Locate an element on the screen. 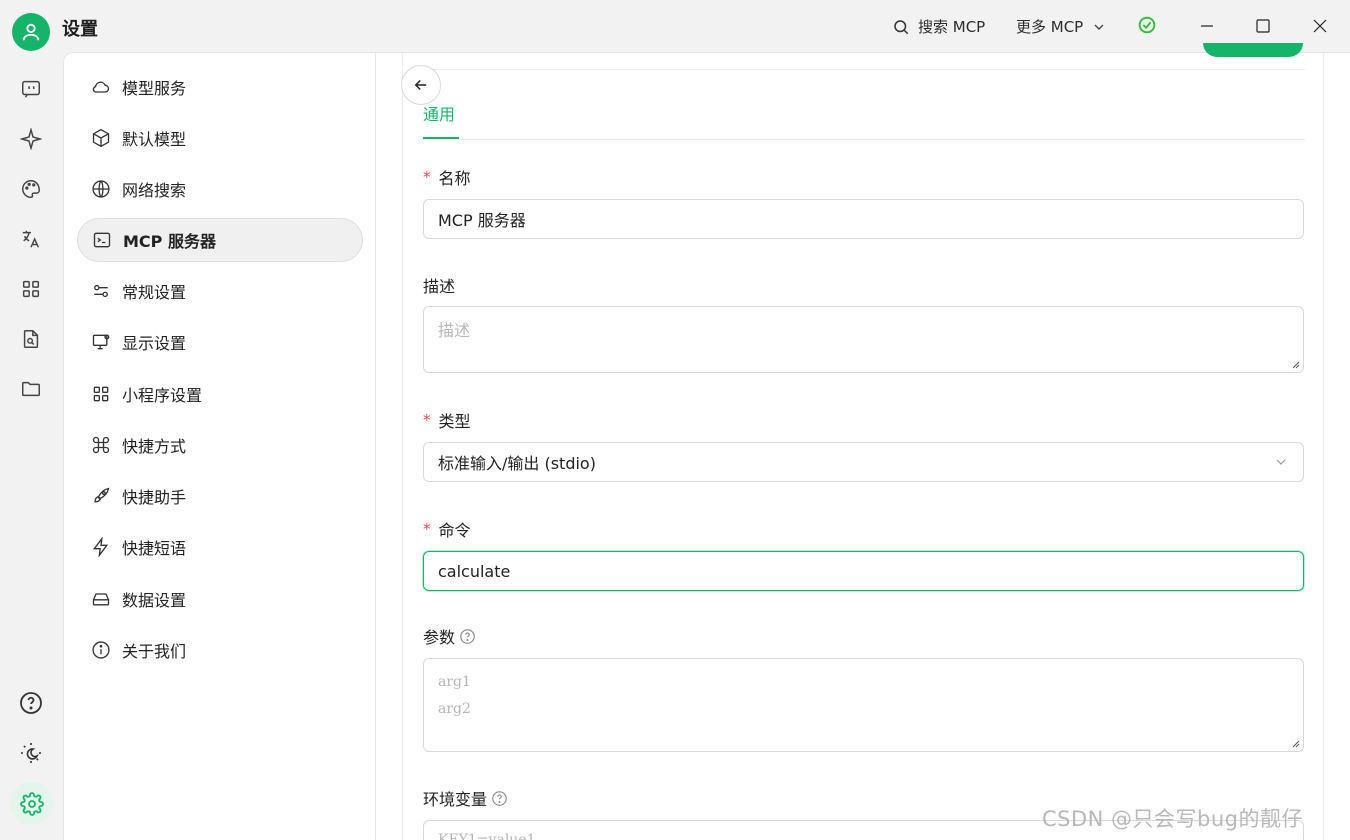 The image size is (1350, 840). menu-item-mcp-server: MCP 服务器 is located at coordinates (220, 240).